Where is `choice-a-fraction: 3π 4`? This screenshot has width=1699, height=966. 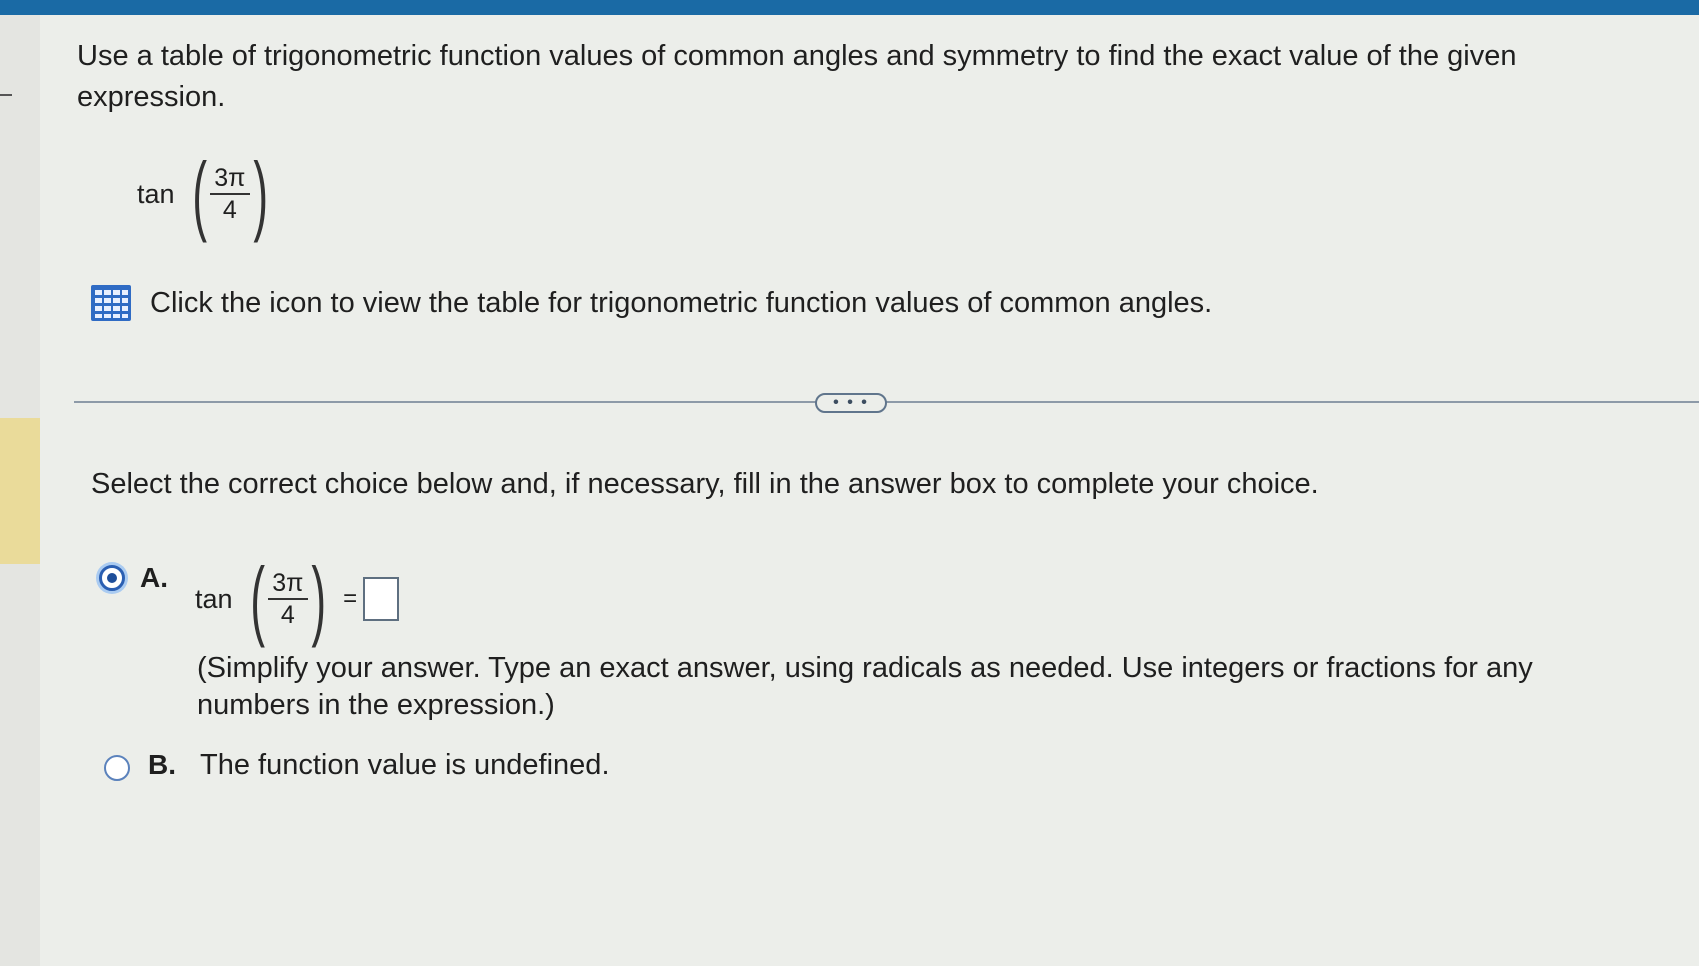 choice-a-fraction: 3π 4 is located at coordinates (287, 599).